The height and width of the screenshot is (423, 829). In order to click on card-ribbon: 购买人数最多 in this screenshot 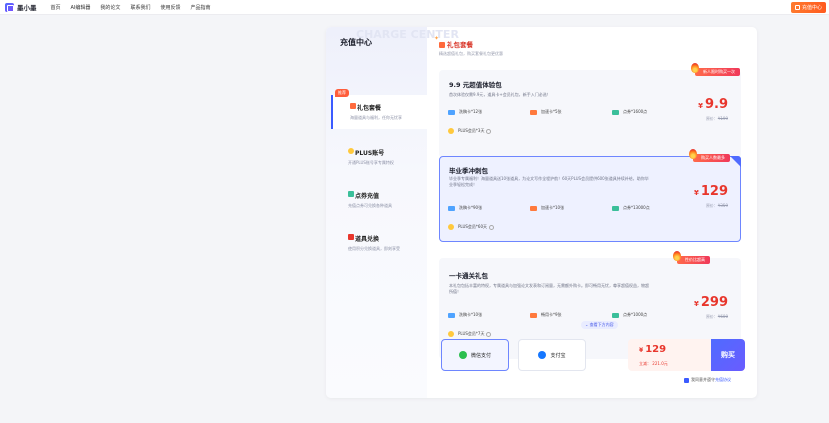, I will do `click(709, 155)`.